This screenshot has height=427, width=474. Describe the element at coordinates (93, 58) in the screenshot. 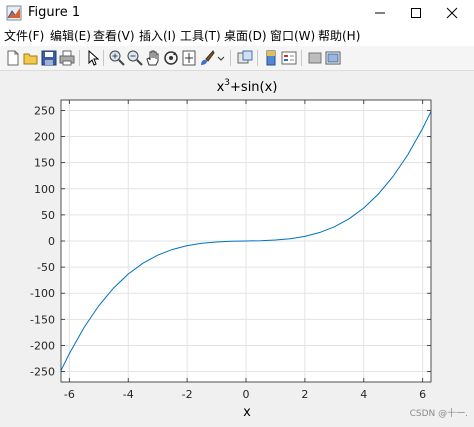

I see `edit-plot-arrow-icon` at that location.